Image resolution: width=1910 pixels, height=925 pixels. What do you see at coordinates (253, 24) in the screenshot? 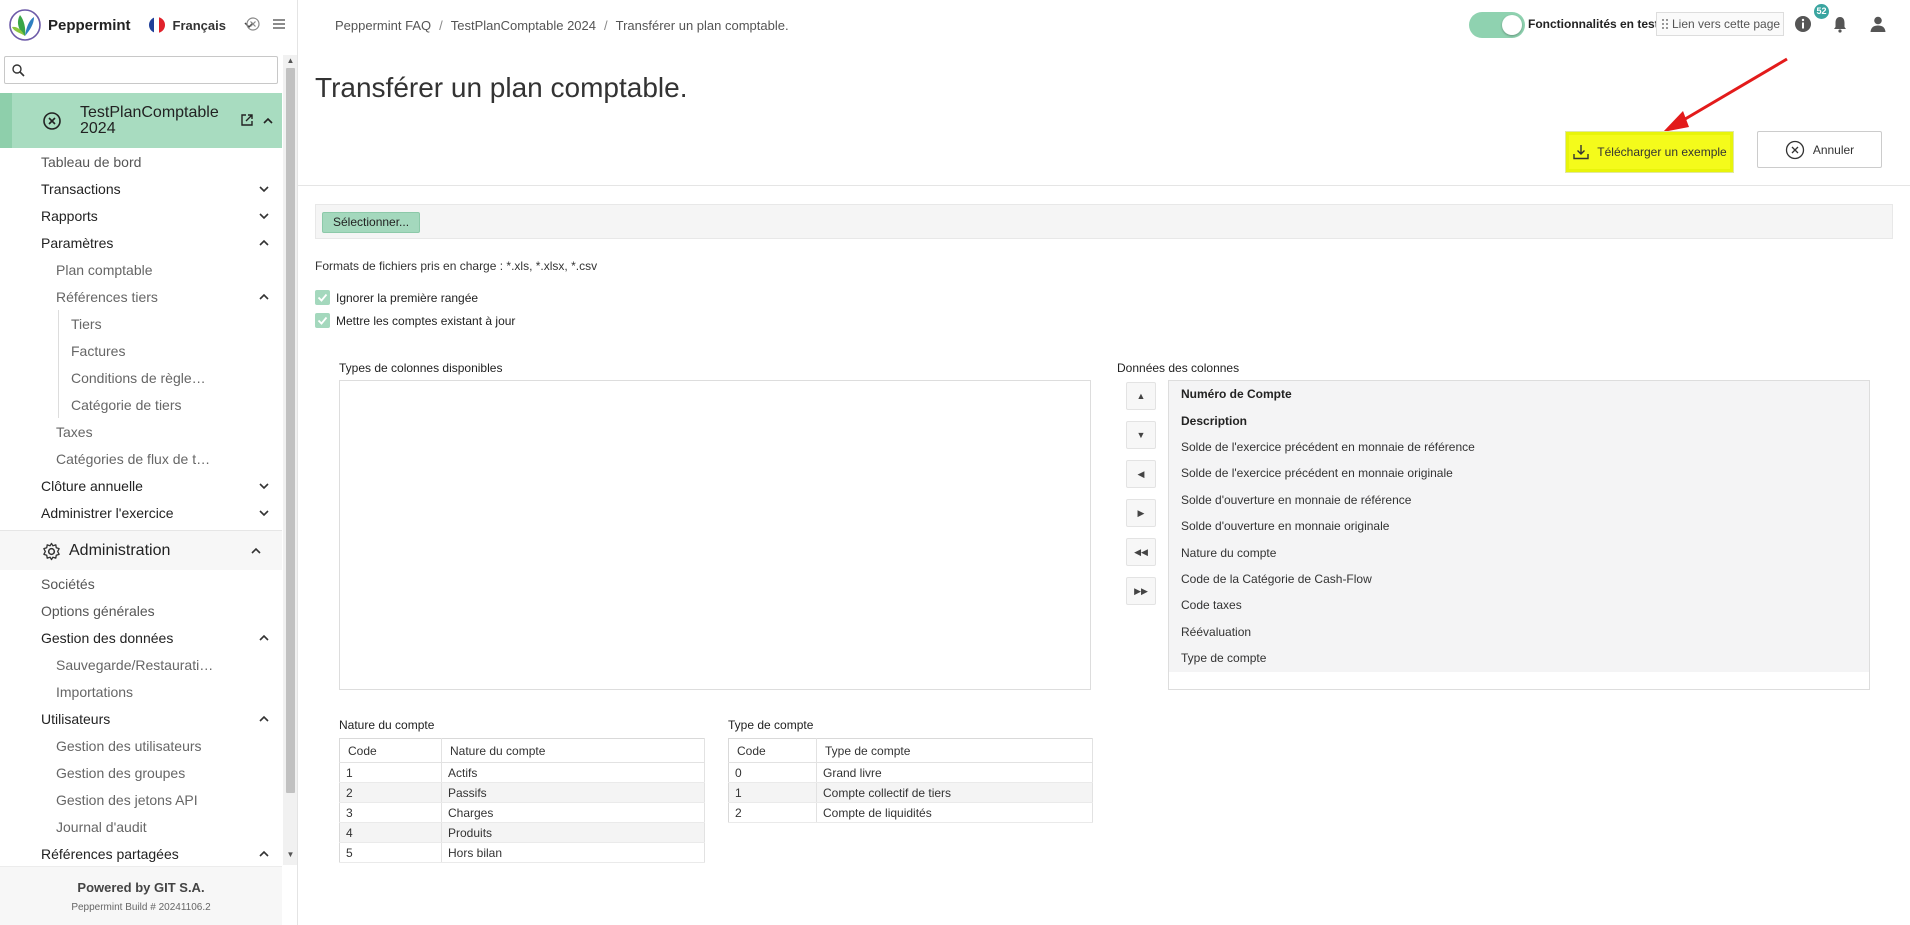
I see `close-circle-icon` at bounding box center [253, 24].